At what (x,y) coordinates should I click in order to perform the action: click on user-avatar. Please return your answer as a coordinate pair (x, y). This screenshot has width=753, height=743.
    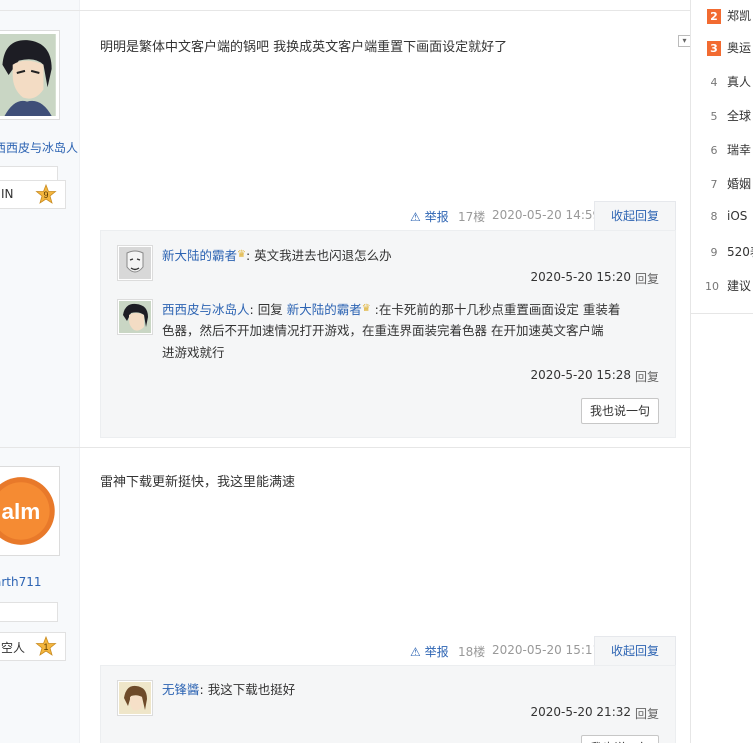
    Looking at the image, I should click on (30, 75).